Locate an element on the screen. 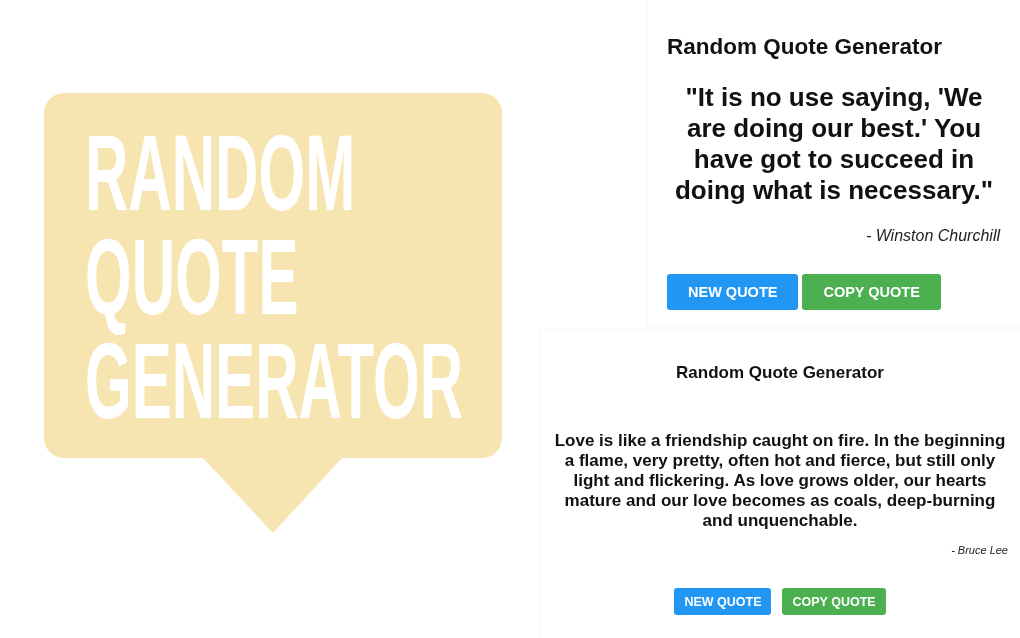  quote-author: - Bruce Lee is located at coordinates (979, 550).